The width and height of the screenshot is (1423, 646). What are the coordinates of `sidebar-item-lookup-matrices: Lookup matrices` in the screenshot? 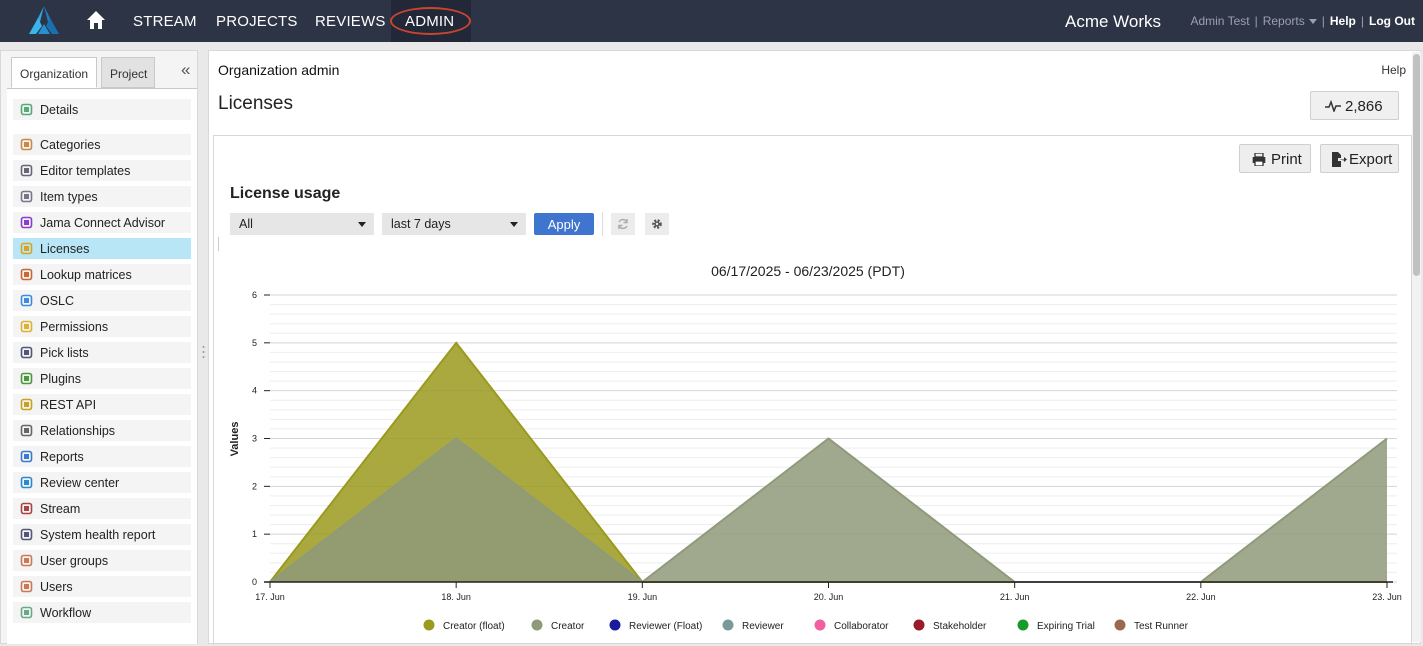 It's located at (102, 274).